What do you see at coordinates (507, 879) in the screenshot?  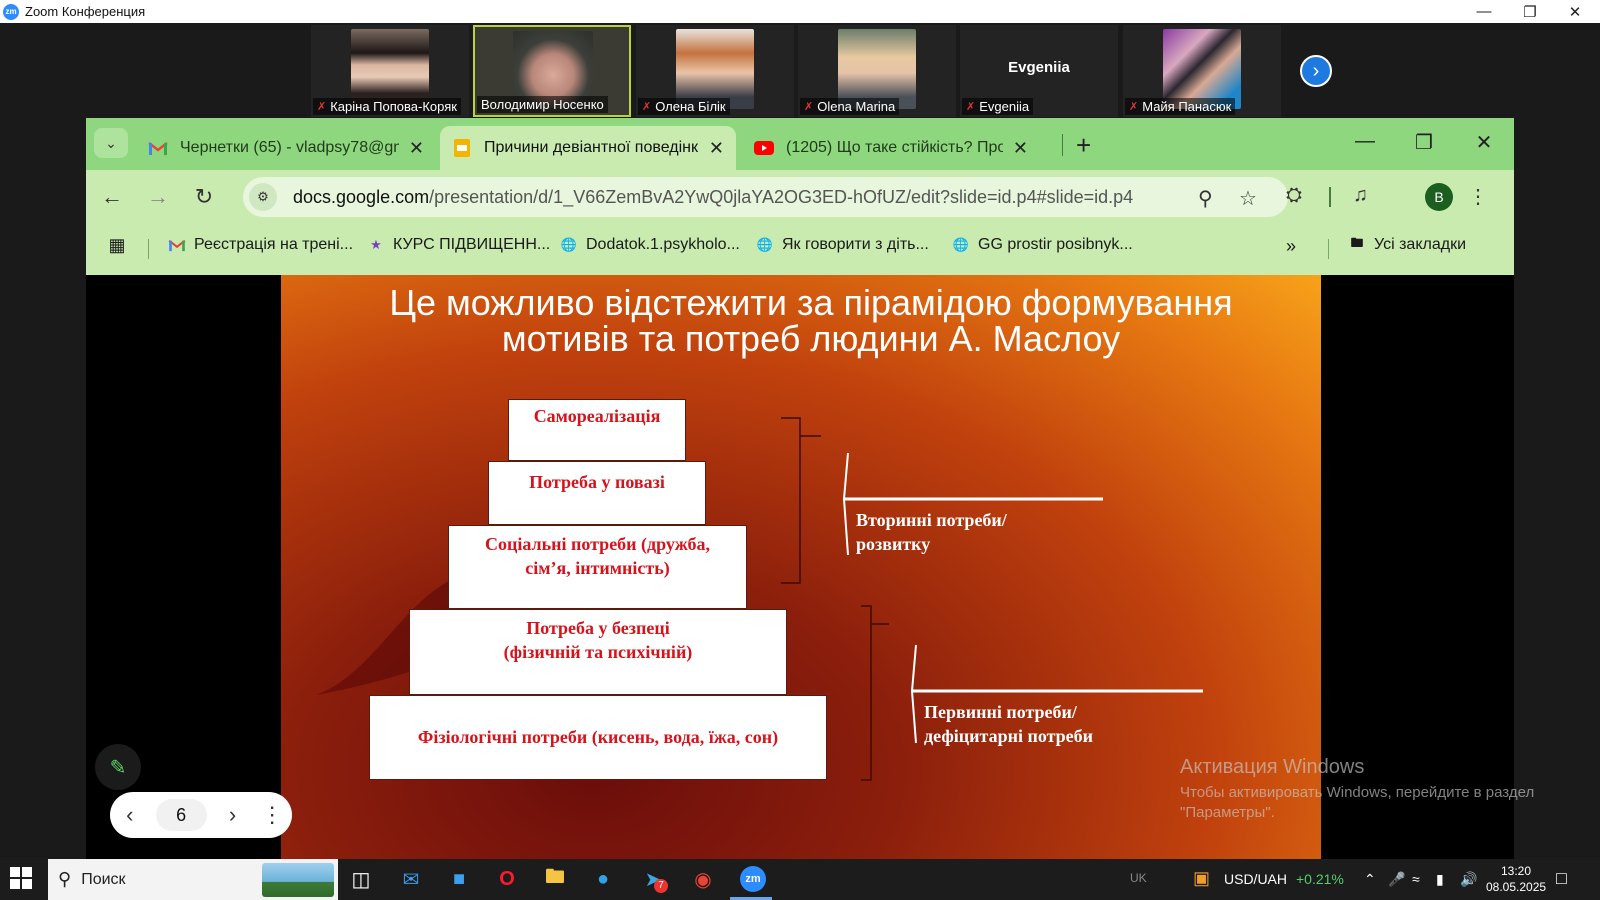 I see `opera-icon: O` at bounding box center [507, 879].